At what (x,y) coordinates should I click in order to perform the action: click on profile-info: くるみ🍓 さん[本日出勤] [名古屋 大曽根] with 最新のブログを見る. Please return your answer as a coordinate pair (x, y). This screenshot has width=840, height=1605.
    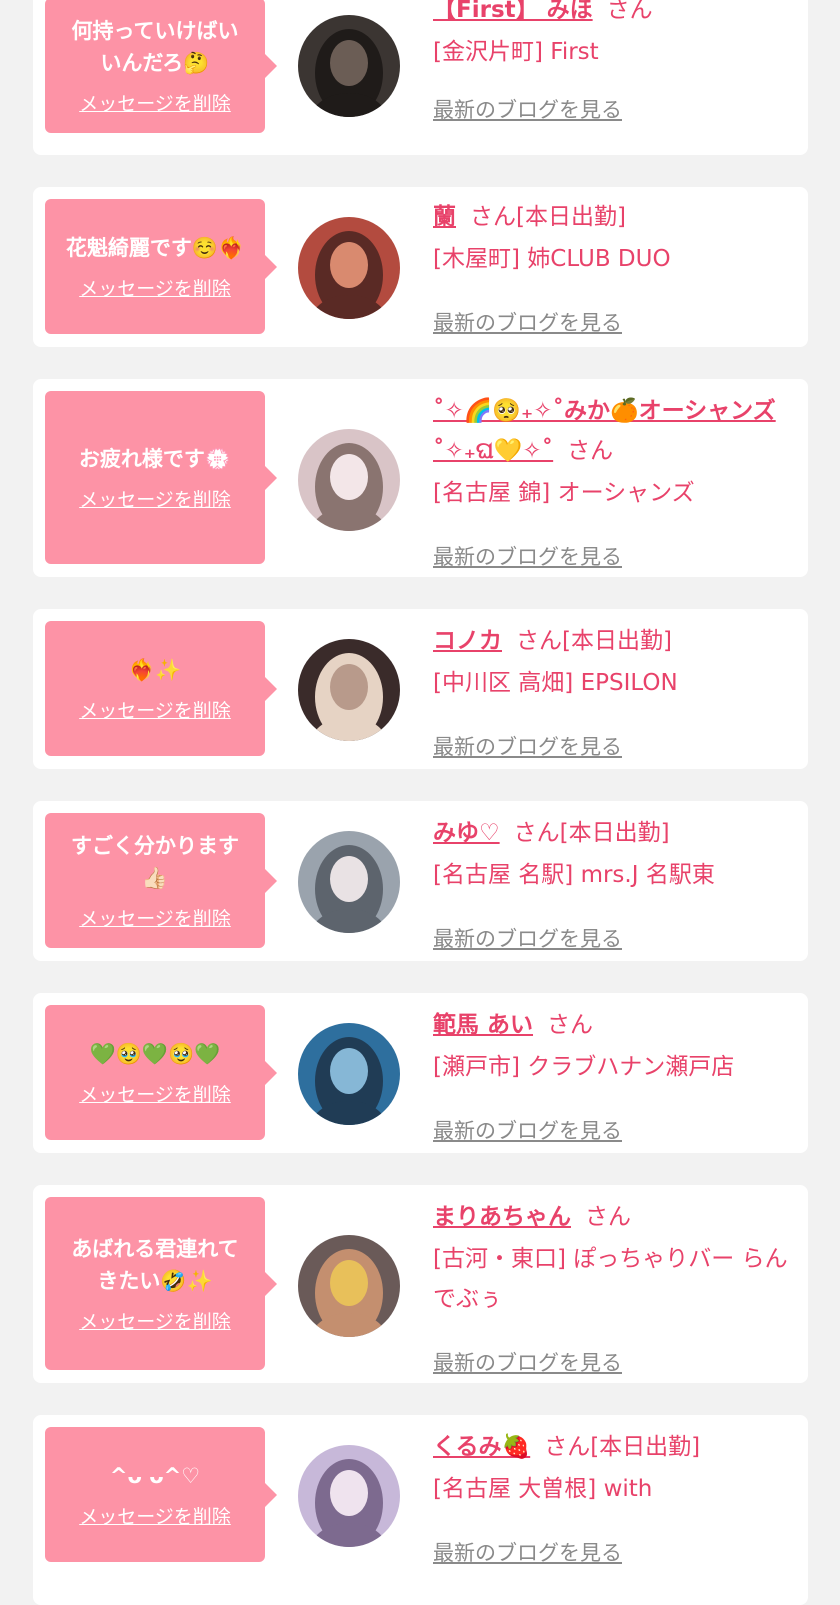
    Looking at the image, I should click on (613, 1499).